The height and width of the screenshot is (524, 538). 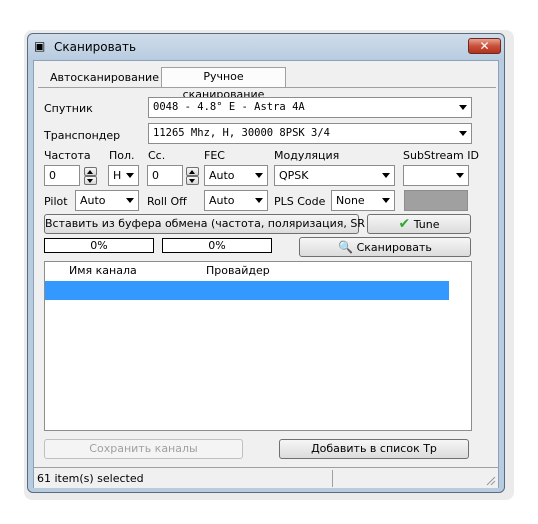 What do you see at coordinates (332, 478) in the screenshot?
I see `status-divider` at bounding box center [332, 478].